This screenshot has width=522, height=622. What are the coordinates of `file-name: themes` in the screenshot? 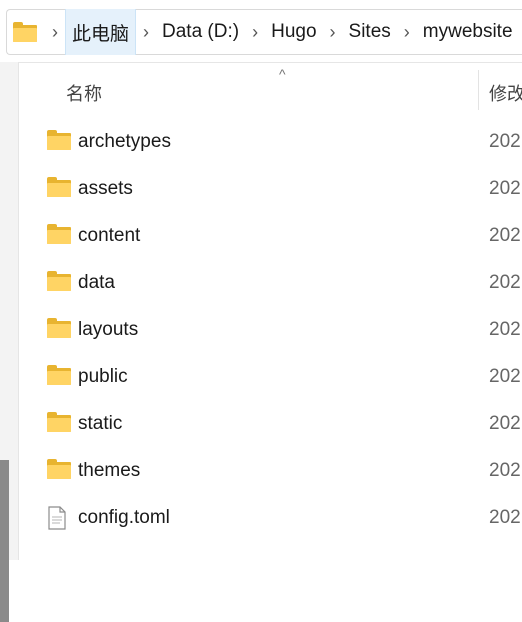 It's located at (109, 470).